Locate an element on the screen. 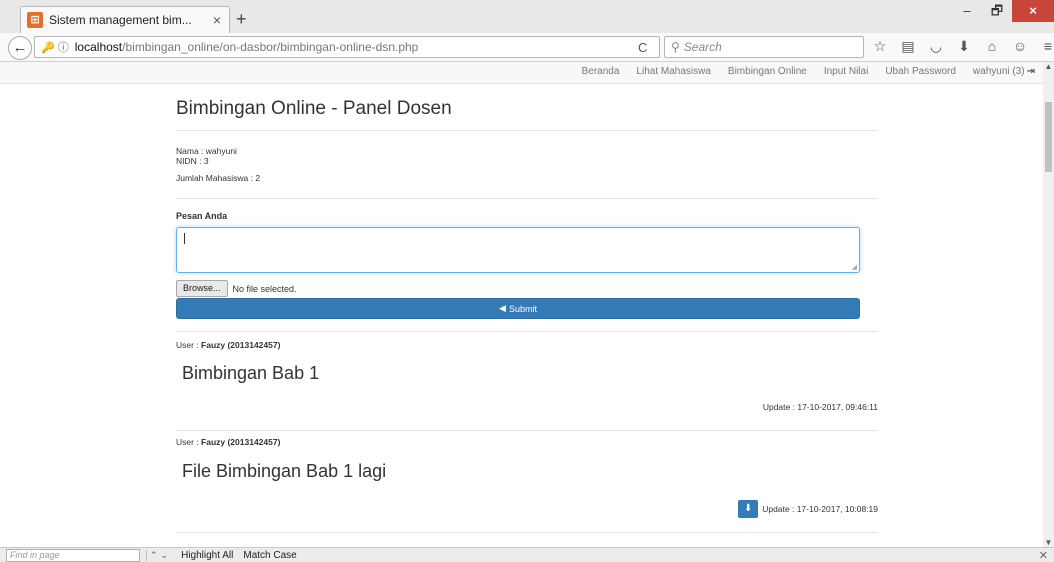  browser-tabbar: ⊞ Sistem management bim... × + – 🗗 × is located at coordinates (527, 16).